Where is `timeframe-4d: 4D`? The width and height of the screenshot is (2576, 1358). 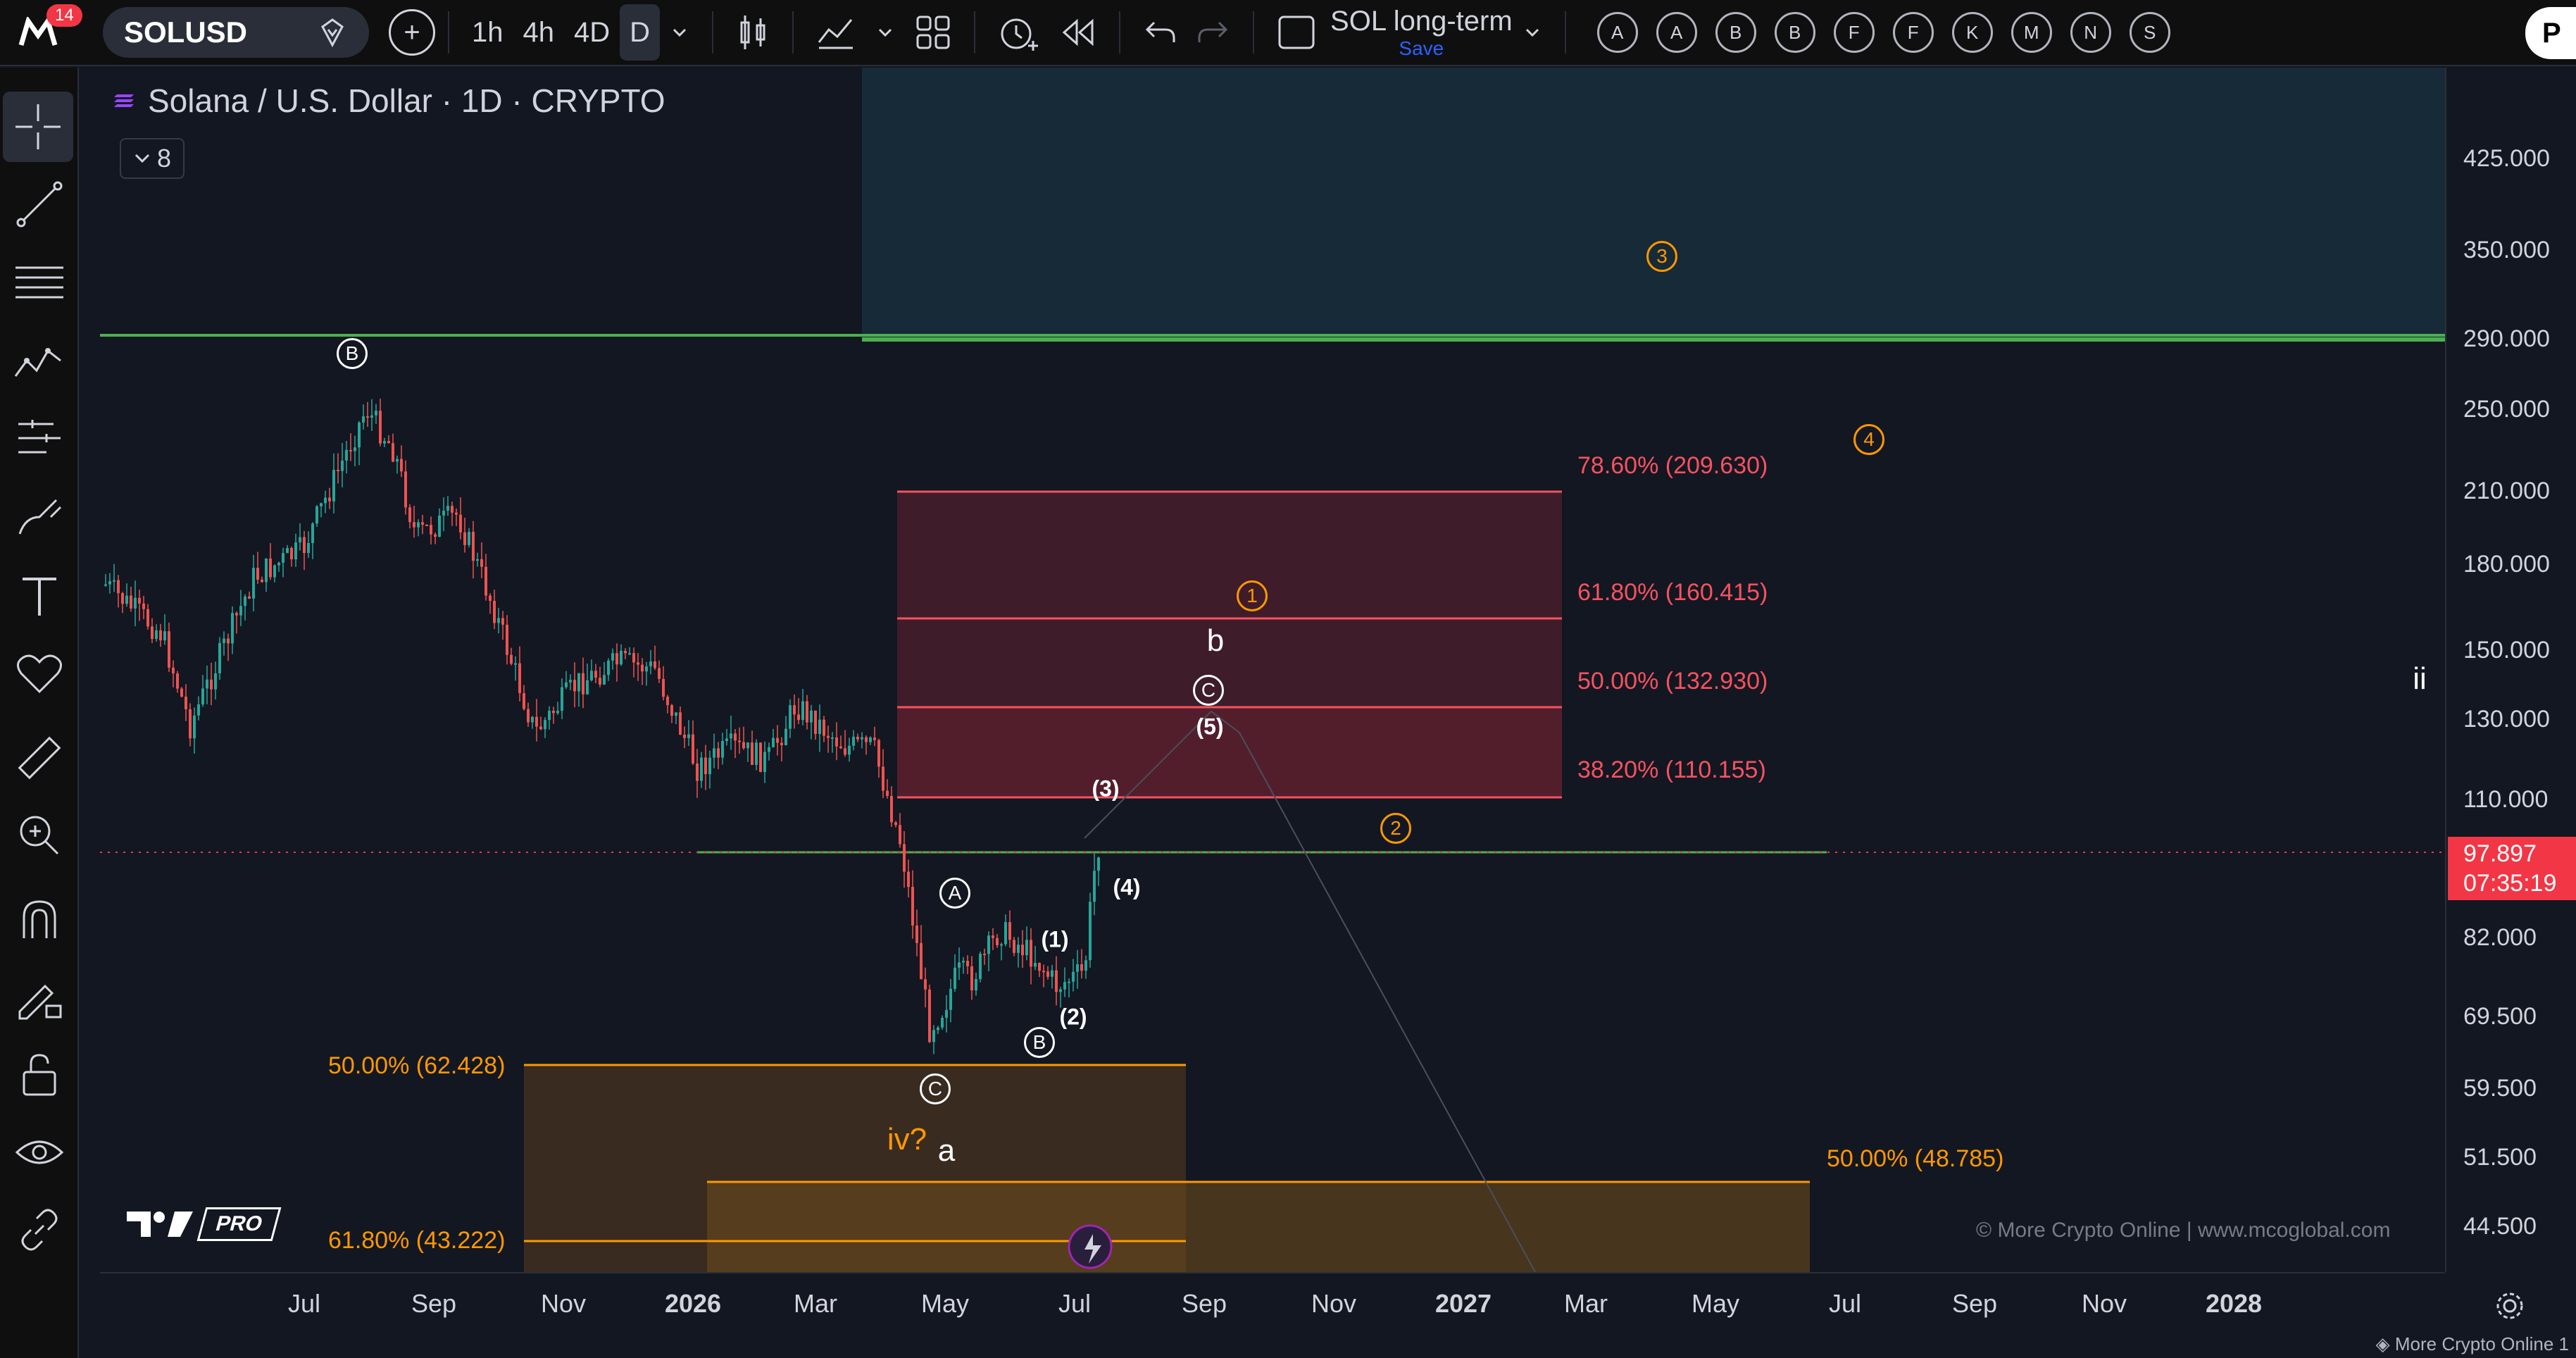
timeframe-4d: 4D is located at coordinates (592, 32).